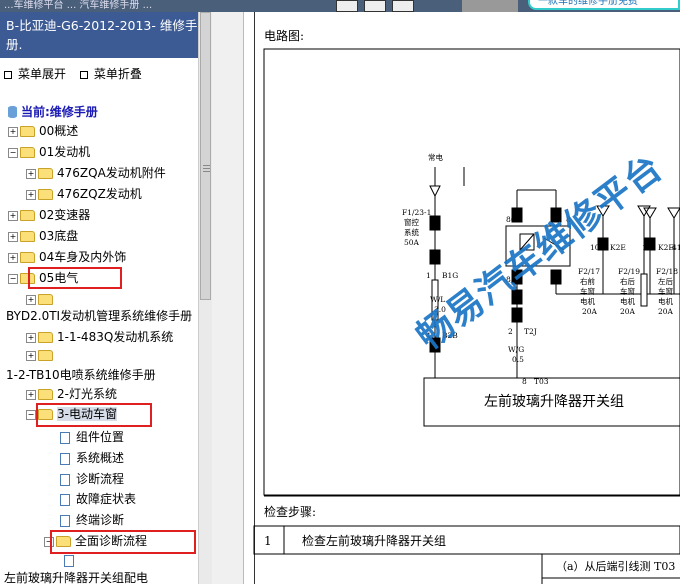  What do you see at coordinates (98, 499) in the screenshot?
I see `tree-leaf-c4: 故障症状表` at bounding box center [98, 499].